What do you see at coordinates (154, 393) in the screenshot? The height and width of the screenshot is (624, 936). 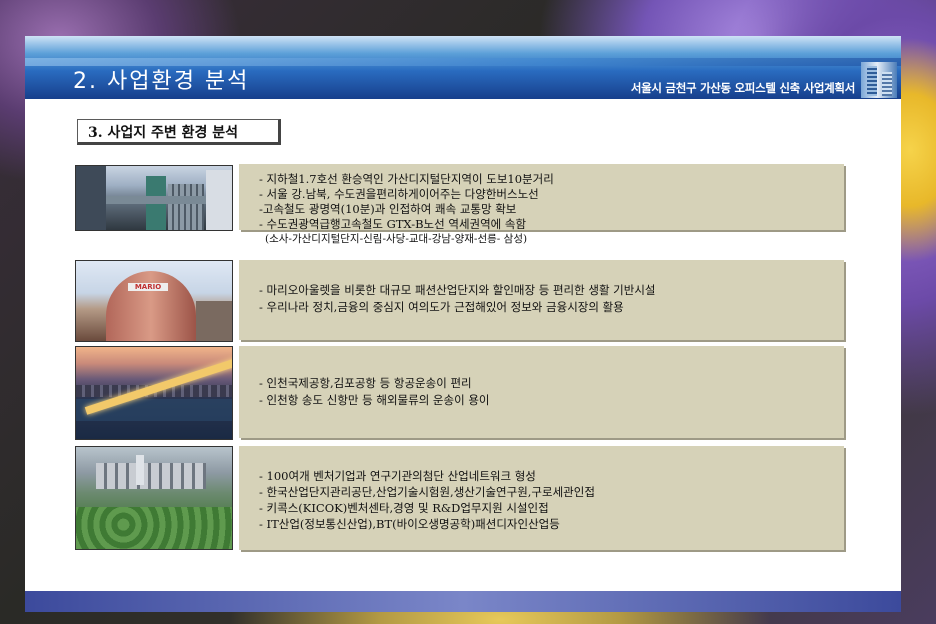 I see `photo-city-night` at bounding box center [154, 393].